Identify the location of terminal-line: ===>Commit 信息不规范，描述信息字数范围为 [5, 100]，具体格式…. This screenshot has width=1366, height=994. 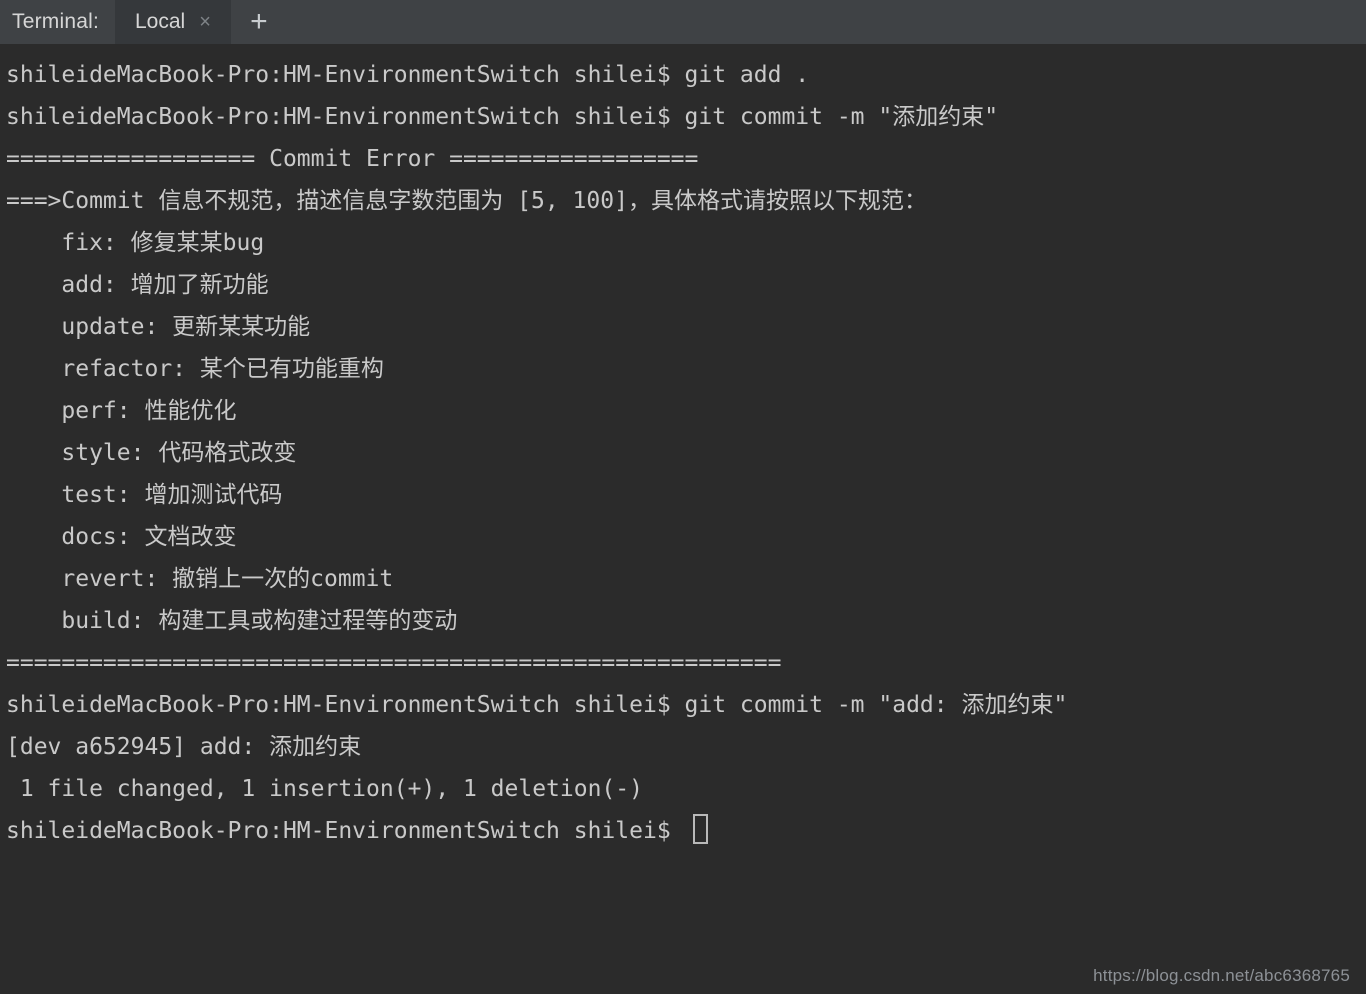
(466, 201).